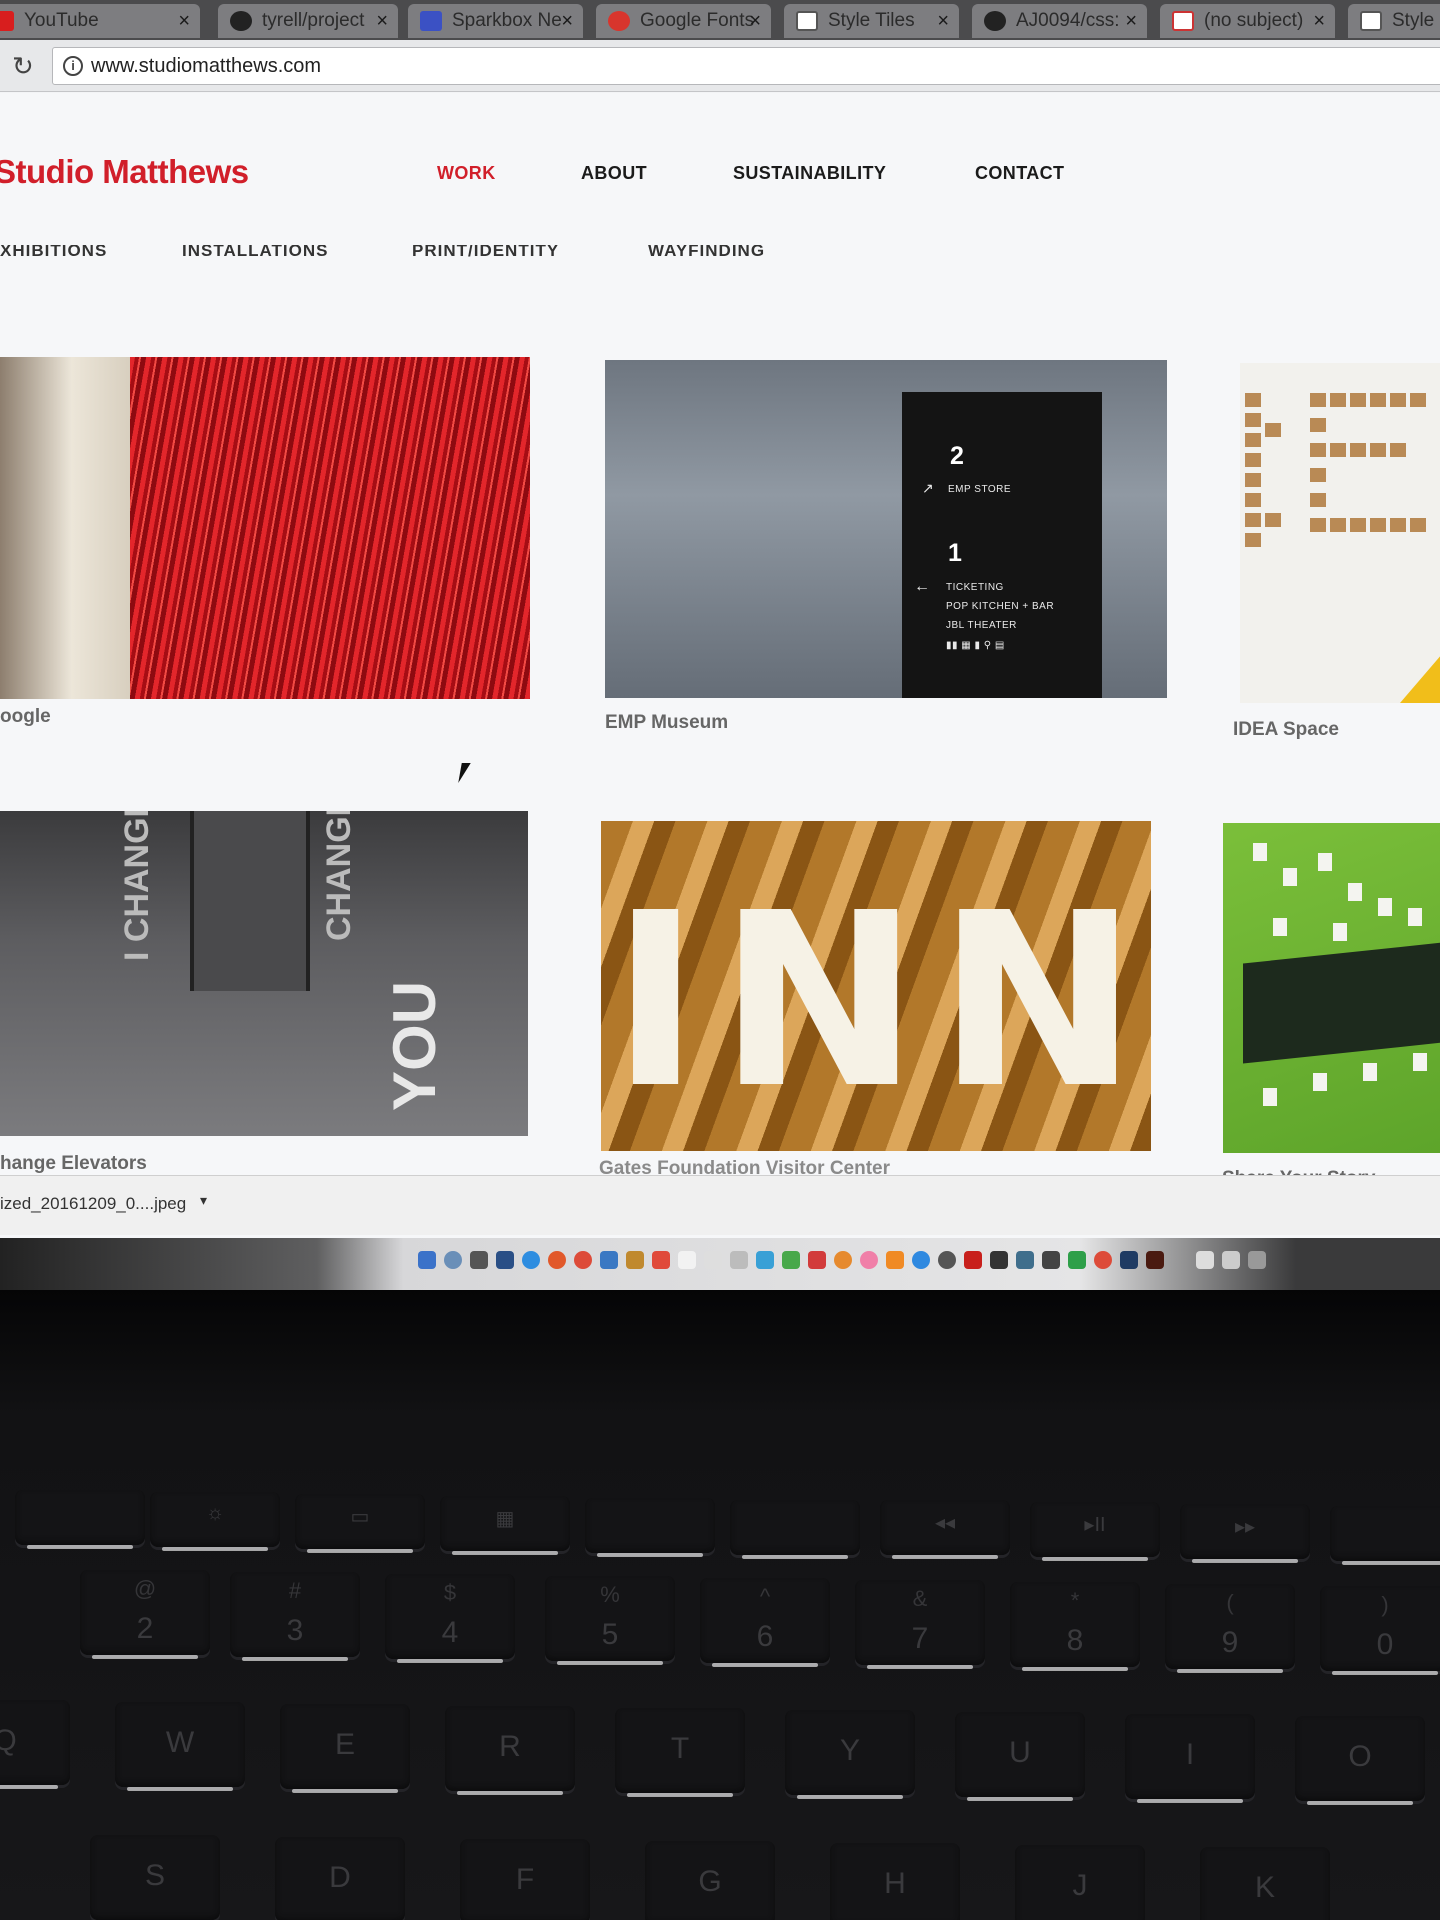  What do you see at coordinates (495, 21) in the screenshot?
I see `tab-sparkbox: Sparkbox Ne ×` at bounding box center [495, 21].